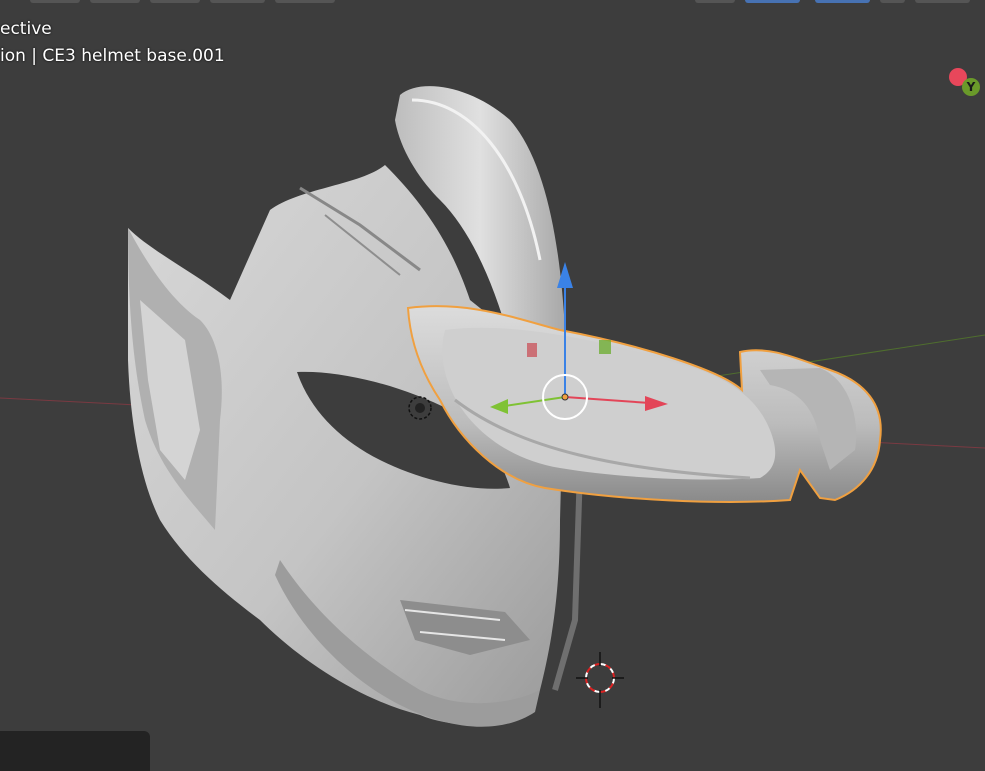  Describe the element at coordinates (26, 29) in the screenshot. I see `view-mode-label: ective` at that location.